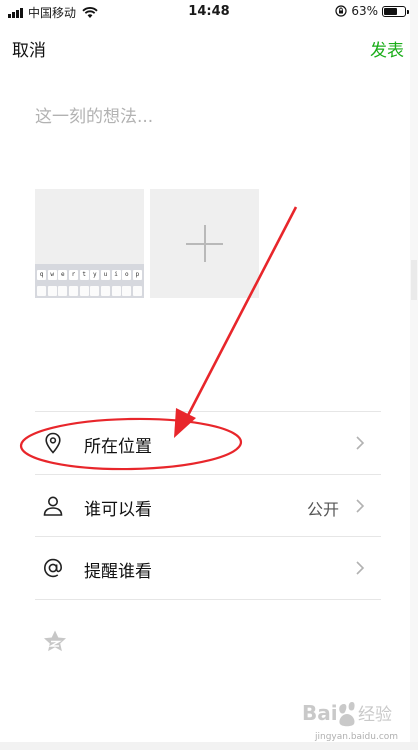  What do you see at coordinates (63, 275) in the screenshot?
I see `keyboard-key: e` at bounding box center [63, 275].